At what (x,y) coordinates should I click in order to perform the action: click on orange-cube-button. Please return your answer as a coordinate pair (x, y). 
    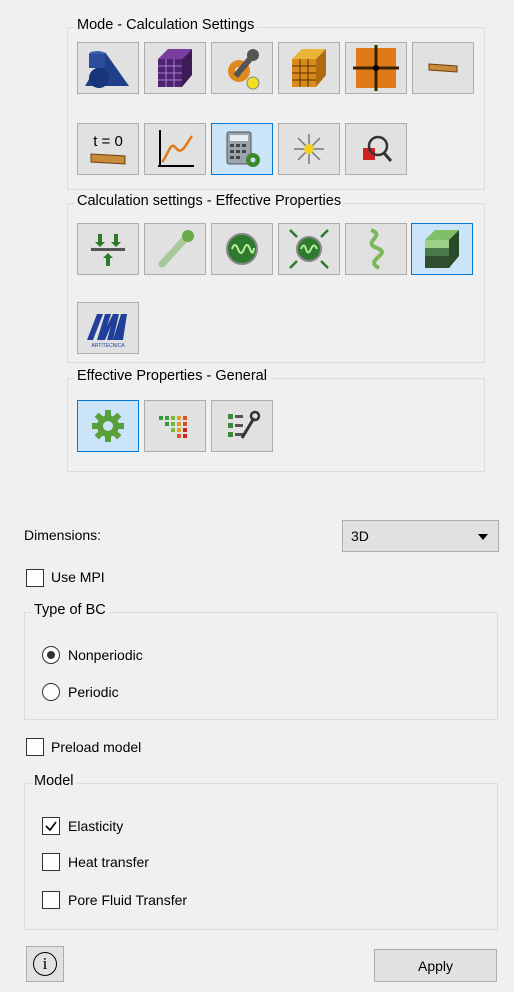
    Looking at the image, I should click on (309, 68).